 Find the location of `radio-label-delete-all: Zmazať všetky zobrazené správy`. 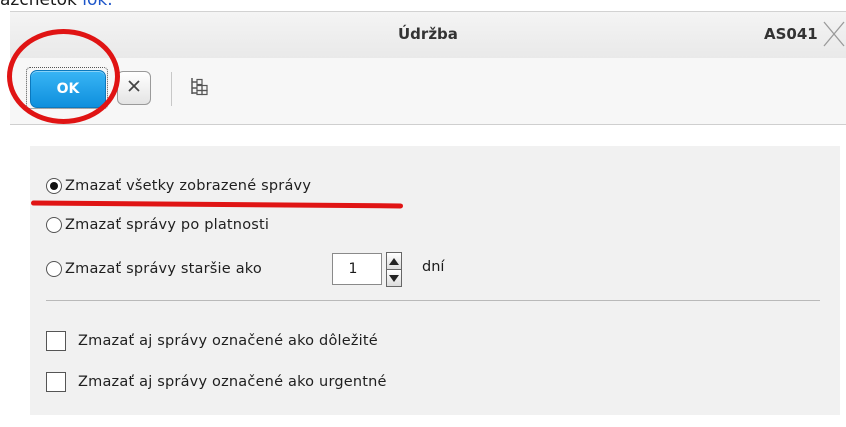

radio-label-delete-all: Zmazať všetky zobrazené správy is located at coordinates (188, 186).